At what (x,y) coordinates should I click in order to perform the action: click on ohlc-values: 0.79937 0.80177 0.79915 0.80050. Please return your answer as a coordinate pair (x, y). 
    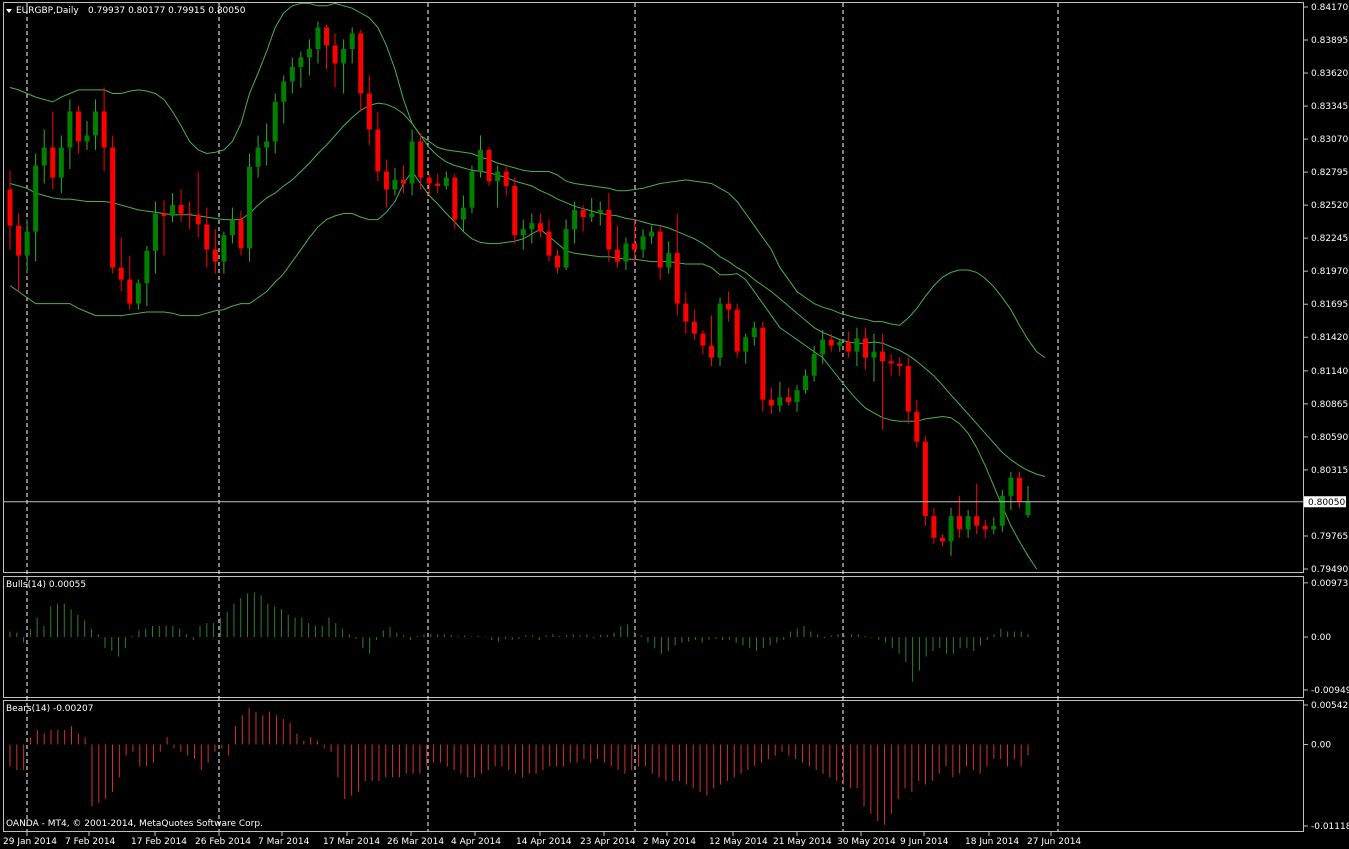
    Looking at the image, I should click on (167, 11).